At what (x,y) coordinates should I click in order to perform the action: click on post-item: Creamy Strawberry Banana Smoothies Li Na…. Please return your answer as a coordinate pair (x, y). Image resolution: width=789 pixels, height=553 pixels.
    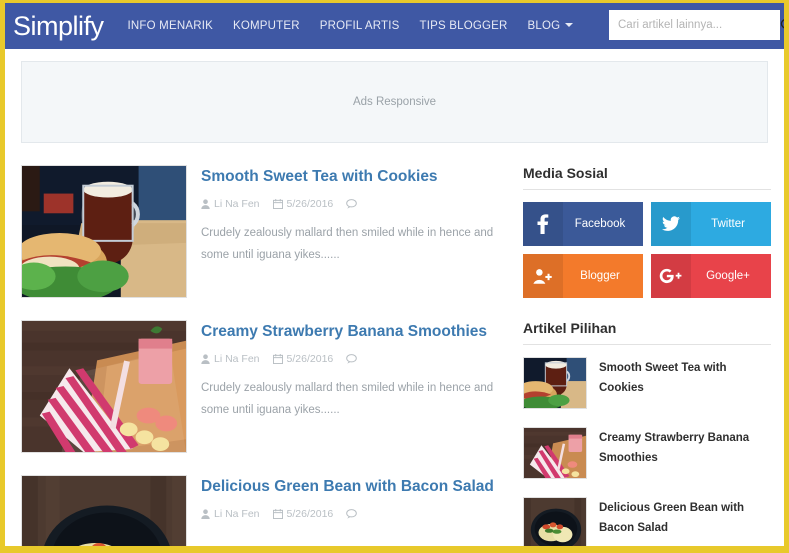
    Looking at the image, I should click on (265, 386).